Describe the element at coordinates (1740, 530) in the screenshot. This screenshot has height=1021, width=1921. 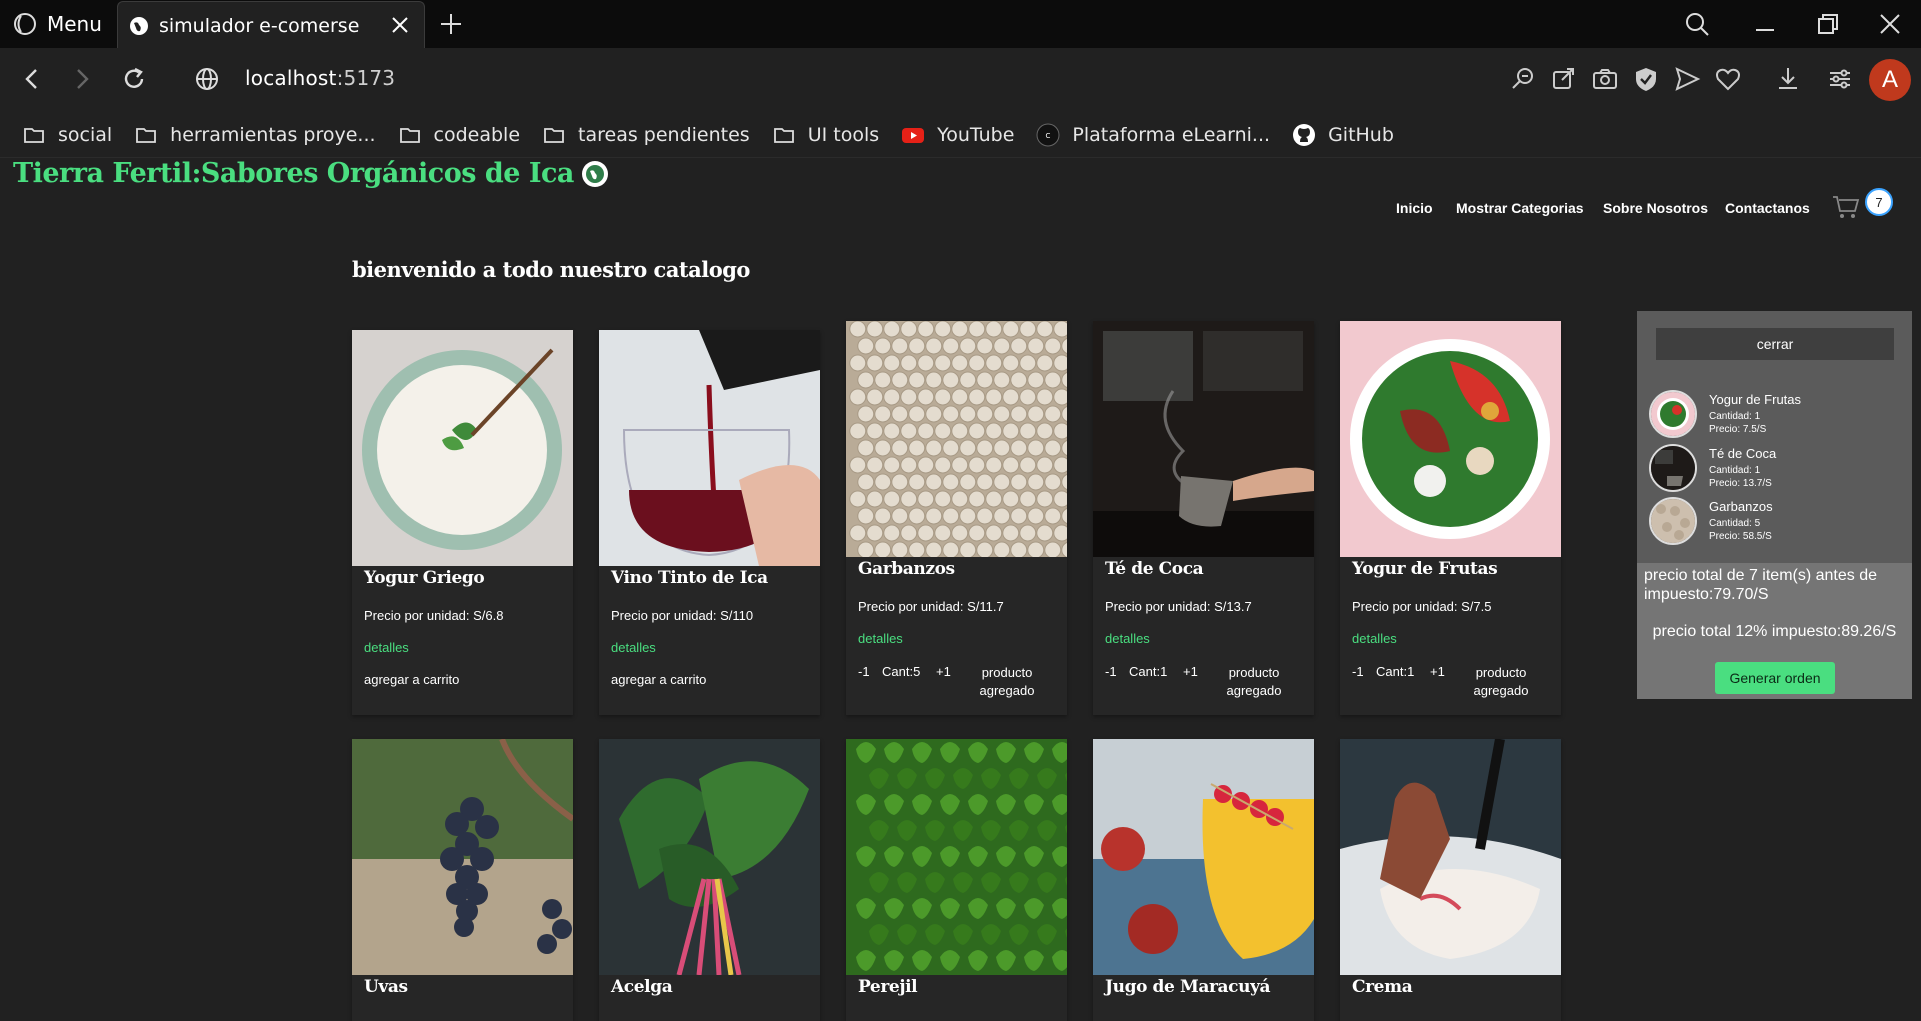
I see `cart-item-meta: Cantidad: 5 Precio: 58.5/S` at that location.